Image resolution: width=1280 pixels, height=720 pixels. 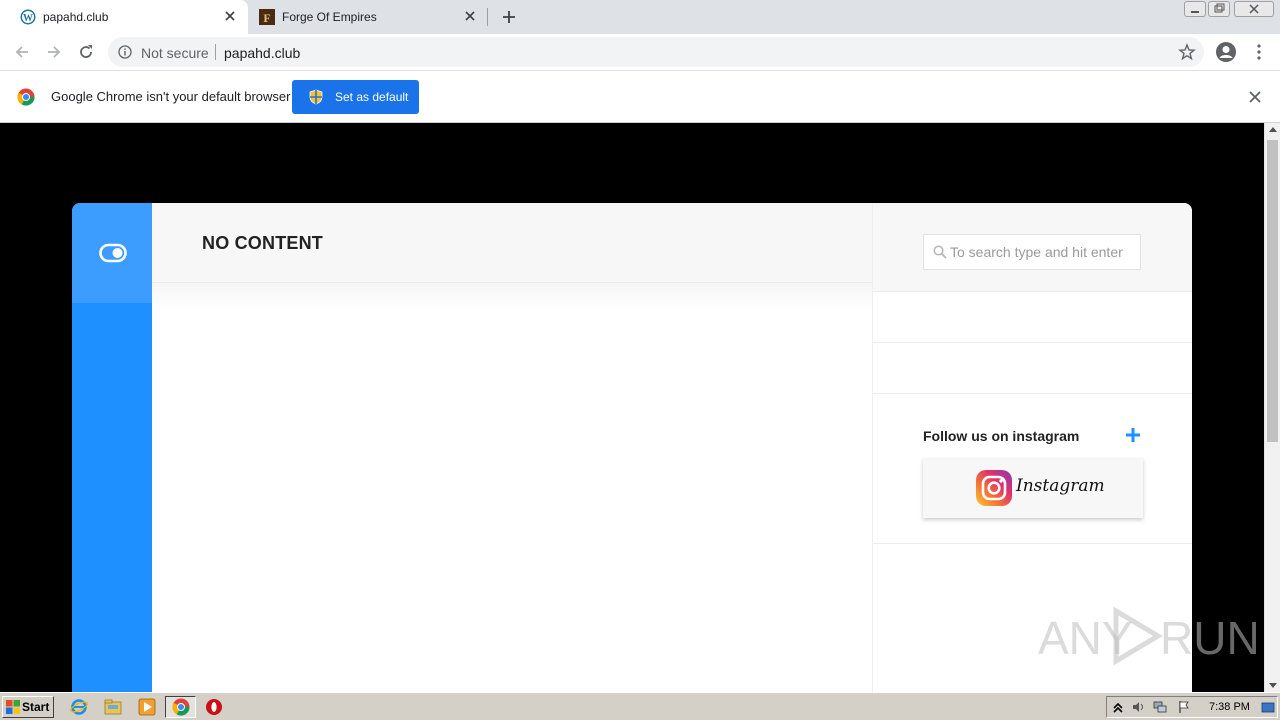 I want to click on chrome-taskbar-button, so click(x=180, y=707).